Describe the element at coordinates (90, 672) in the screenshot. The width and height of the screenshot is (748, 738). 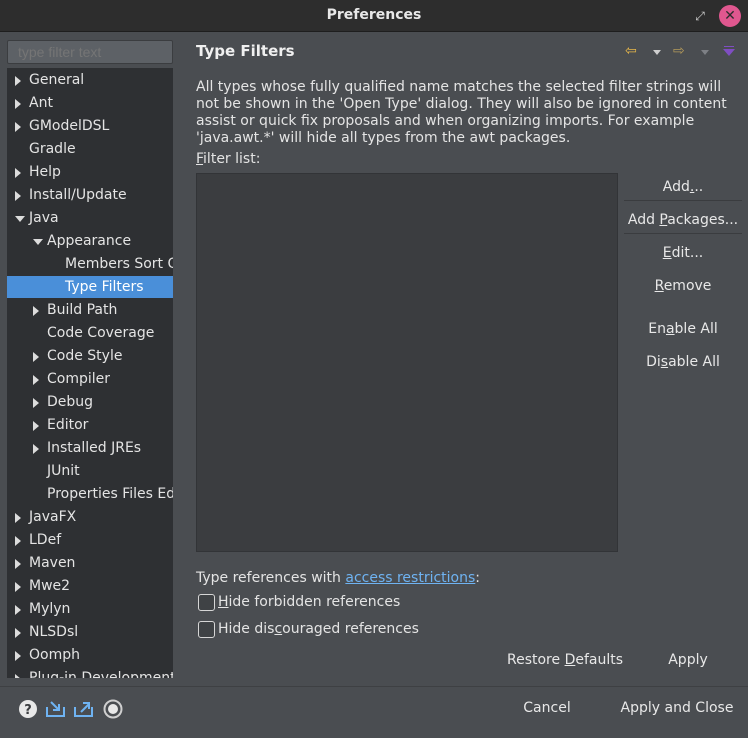
I see `tree-item: Plug-in Development` at that location.